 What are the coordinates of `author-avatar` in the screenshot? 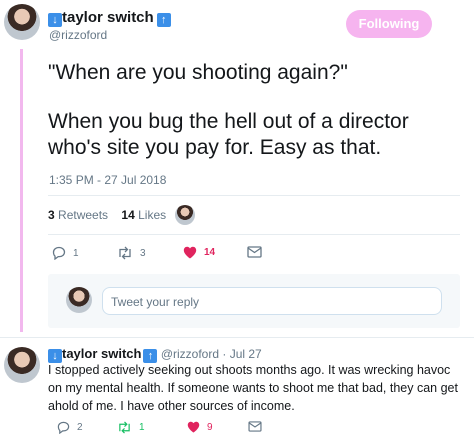 It's located at (22, 22).